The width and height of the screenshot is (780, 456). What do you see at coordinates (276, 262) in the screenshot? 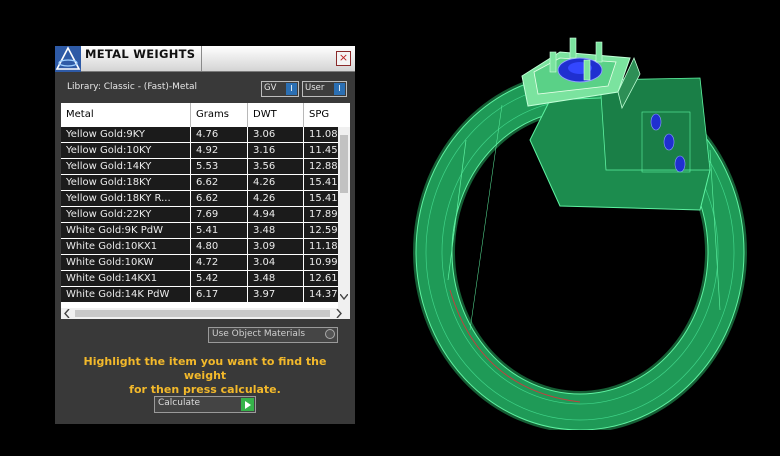
I see `table-cell-dwt: 3.04` at bounding box center [276, 262].